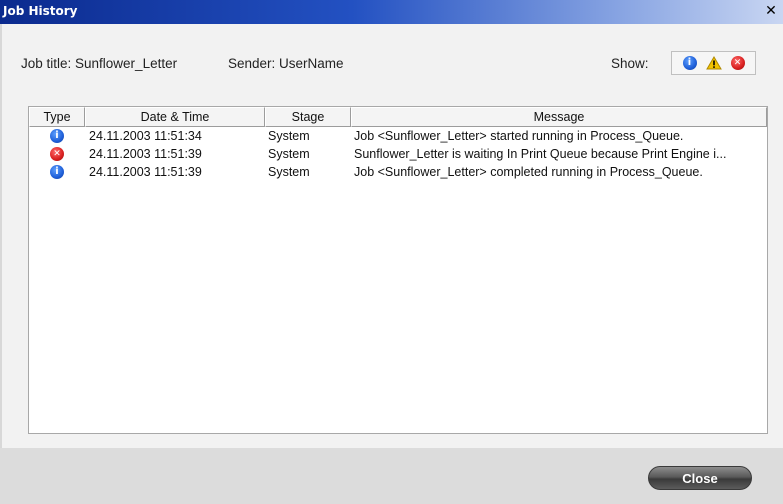 This screenshot has width=783, height=504. What do you see at coordinates (308, 117) in the screenshot?
I see `column-header-stage: Stage` at bounding box center [308, 117].